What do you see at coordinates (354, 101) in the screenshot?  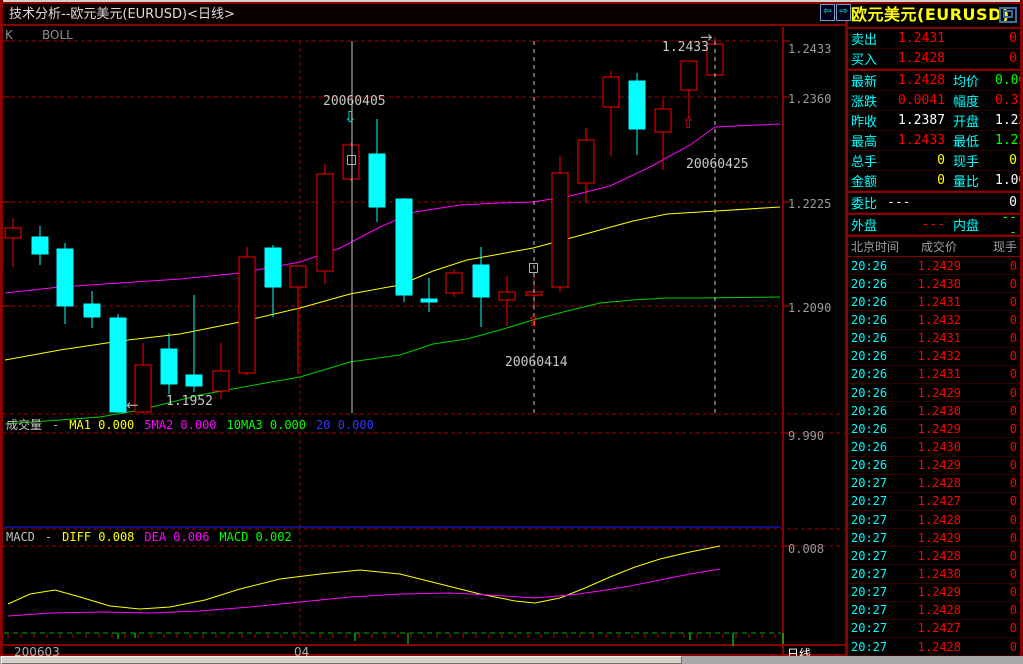 I see `chart-annotation: 20060405` at bounding box center [354, 101].